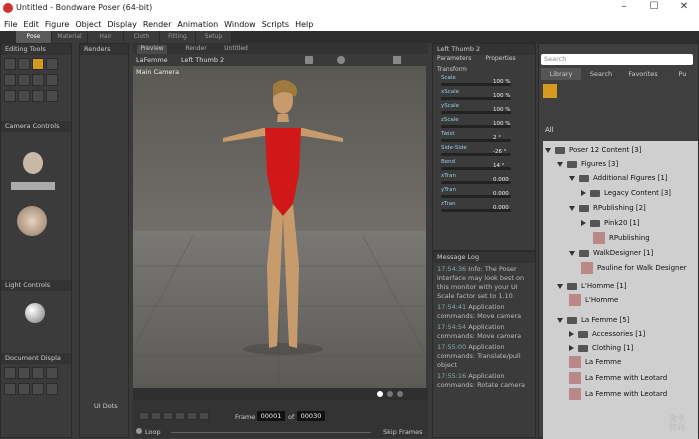 The width and height of the screenshot is (699, 439). I want to click on parameter-row: Side-Side -26 °, so click(484, 152).